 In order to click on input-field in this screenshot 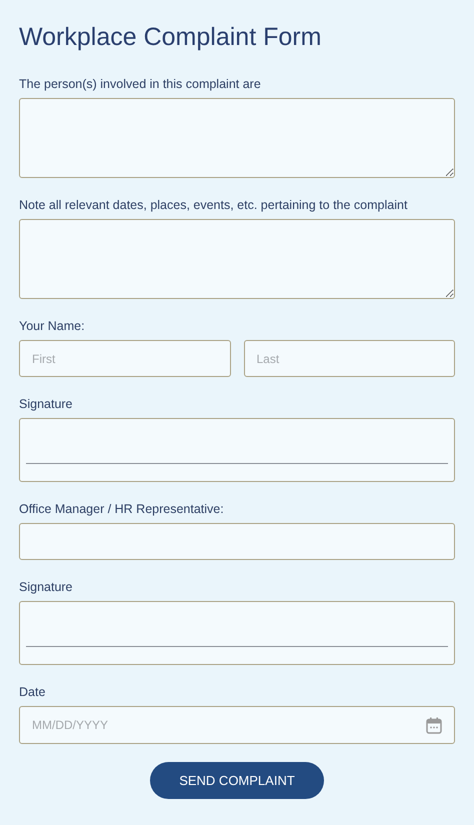, I will do `click(237, 541)`.